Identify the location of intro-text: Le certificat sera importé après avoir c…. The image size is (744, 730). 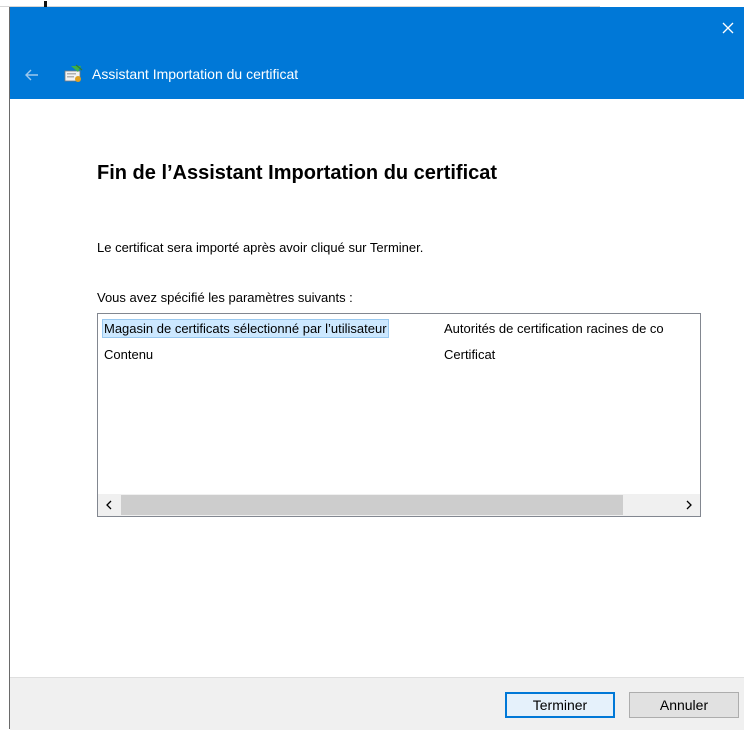
(260, 247).